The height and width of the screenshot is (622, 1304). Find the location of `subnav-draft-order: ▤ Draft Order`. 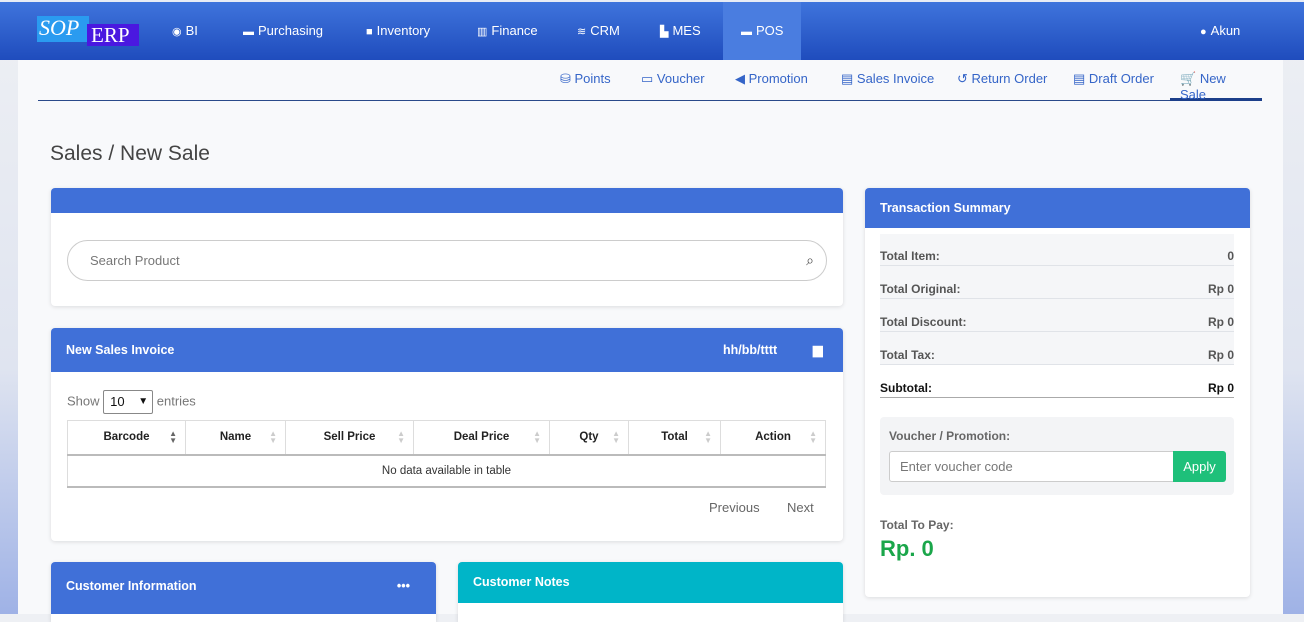

subnav-draft-order: ▤ Draft Order is located at coordinates (1113, 79).